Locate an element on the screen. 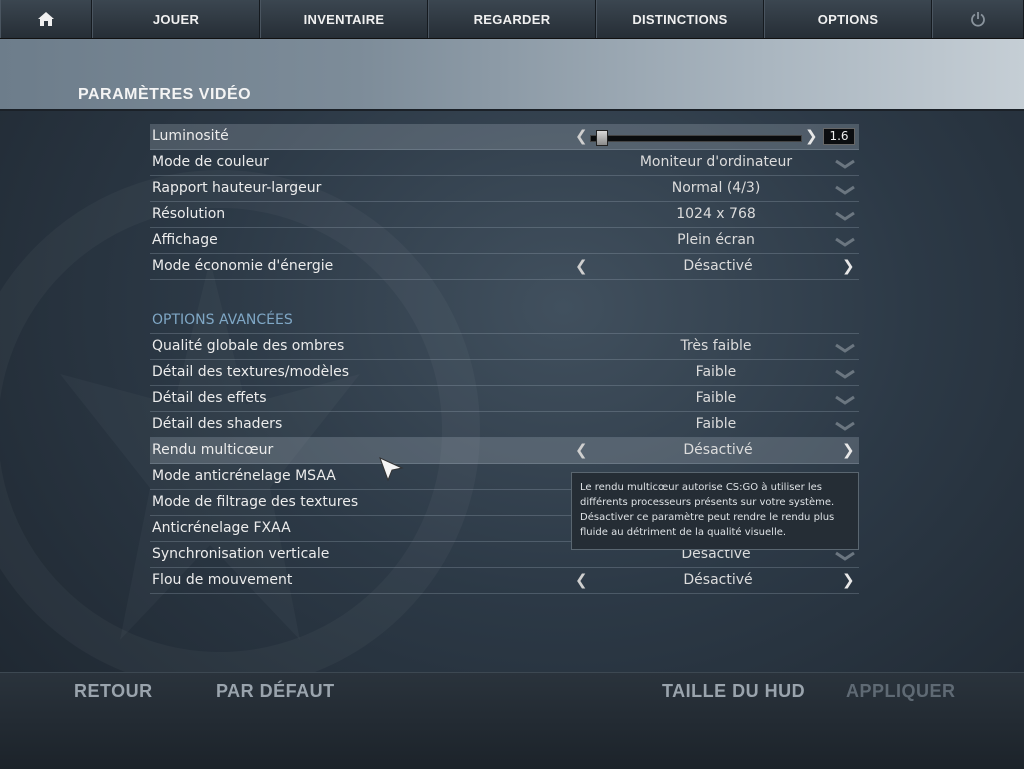  setting-value: Plein écran is located at coordinates (716, 240).